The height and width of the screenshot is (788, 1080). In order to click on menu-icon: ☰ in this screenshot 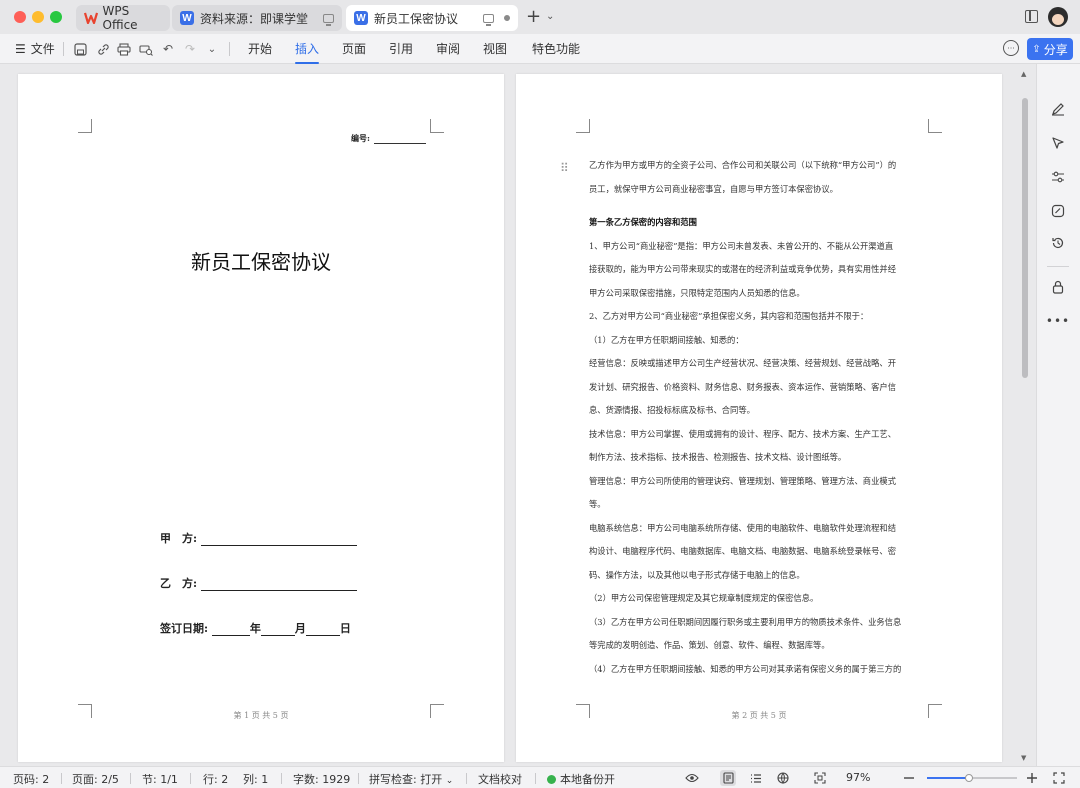, I will do `click(20, 48)`.